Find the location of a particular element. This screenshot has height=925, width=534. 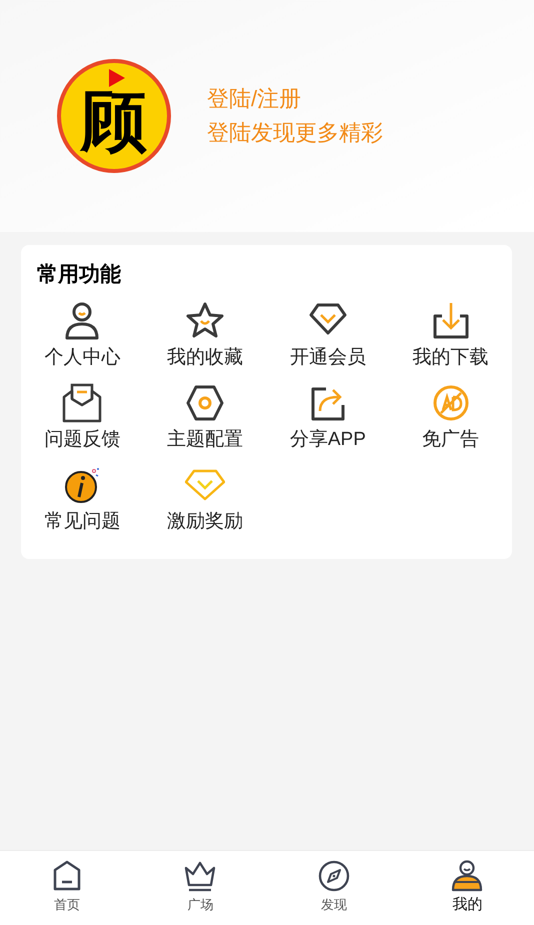

function-label: 主题配置 is located at coordinates (205, 440).